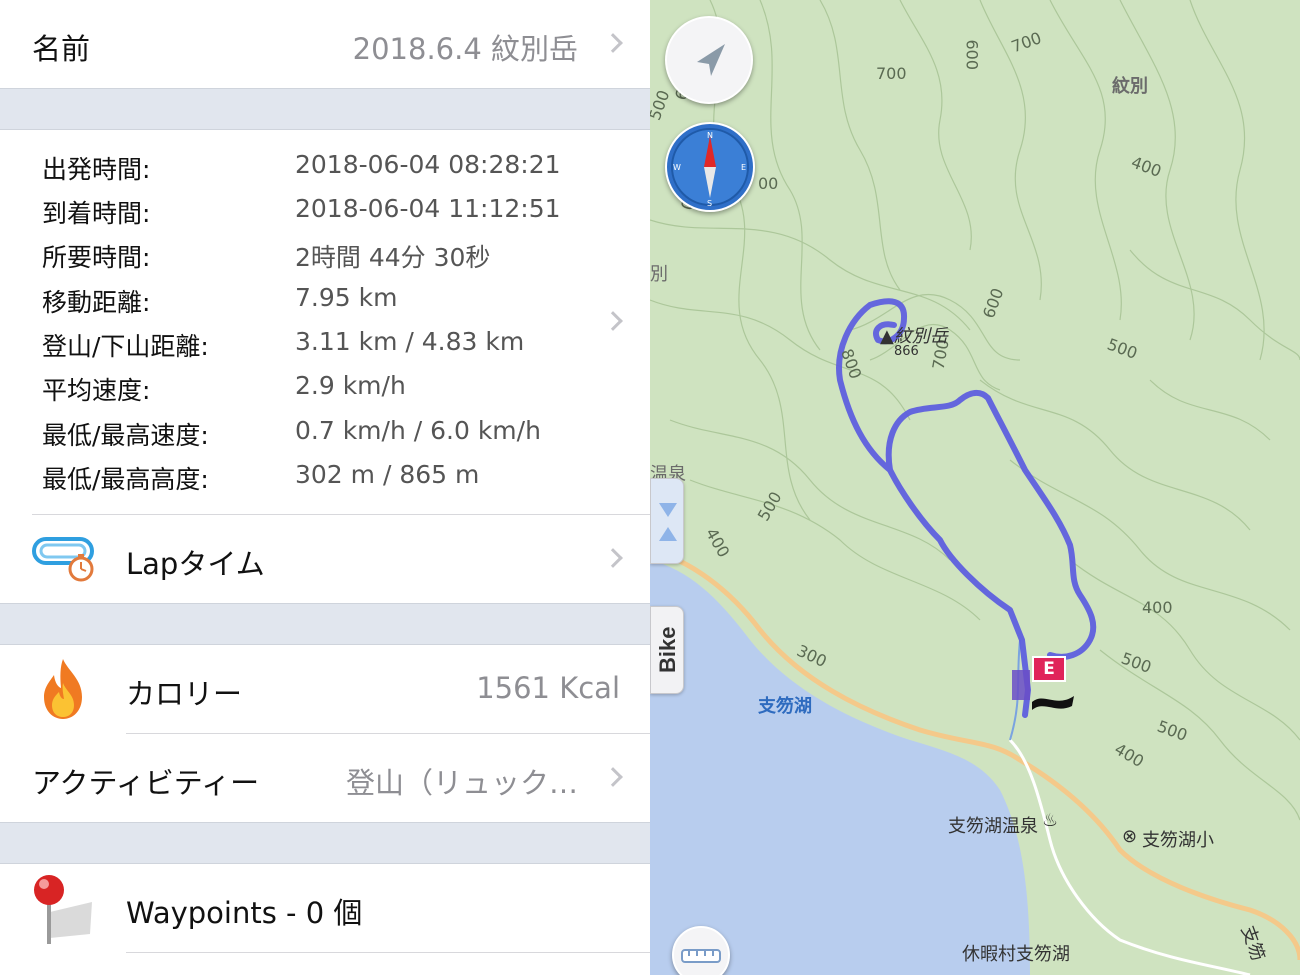 This screenshot has width=1300, height=975. Describe the element at coordinates (393, 257) in the screenshot. I see `stat-value: 2時間 44分 30秒` at that location.